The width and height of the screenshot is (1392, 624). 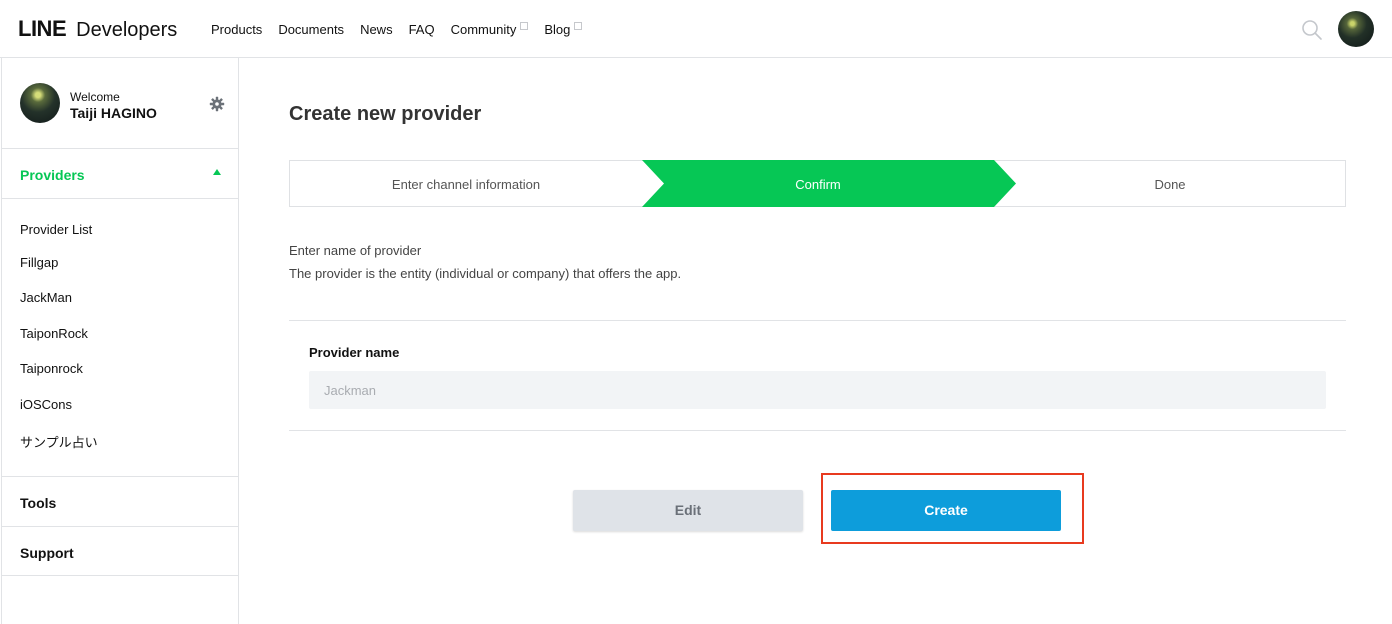 I want to click on support-label: Support, so click(x=47, y=553).